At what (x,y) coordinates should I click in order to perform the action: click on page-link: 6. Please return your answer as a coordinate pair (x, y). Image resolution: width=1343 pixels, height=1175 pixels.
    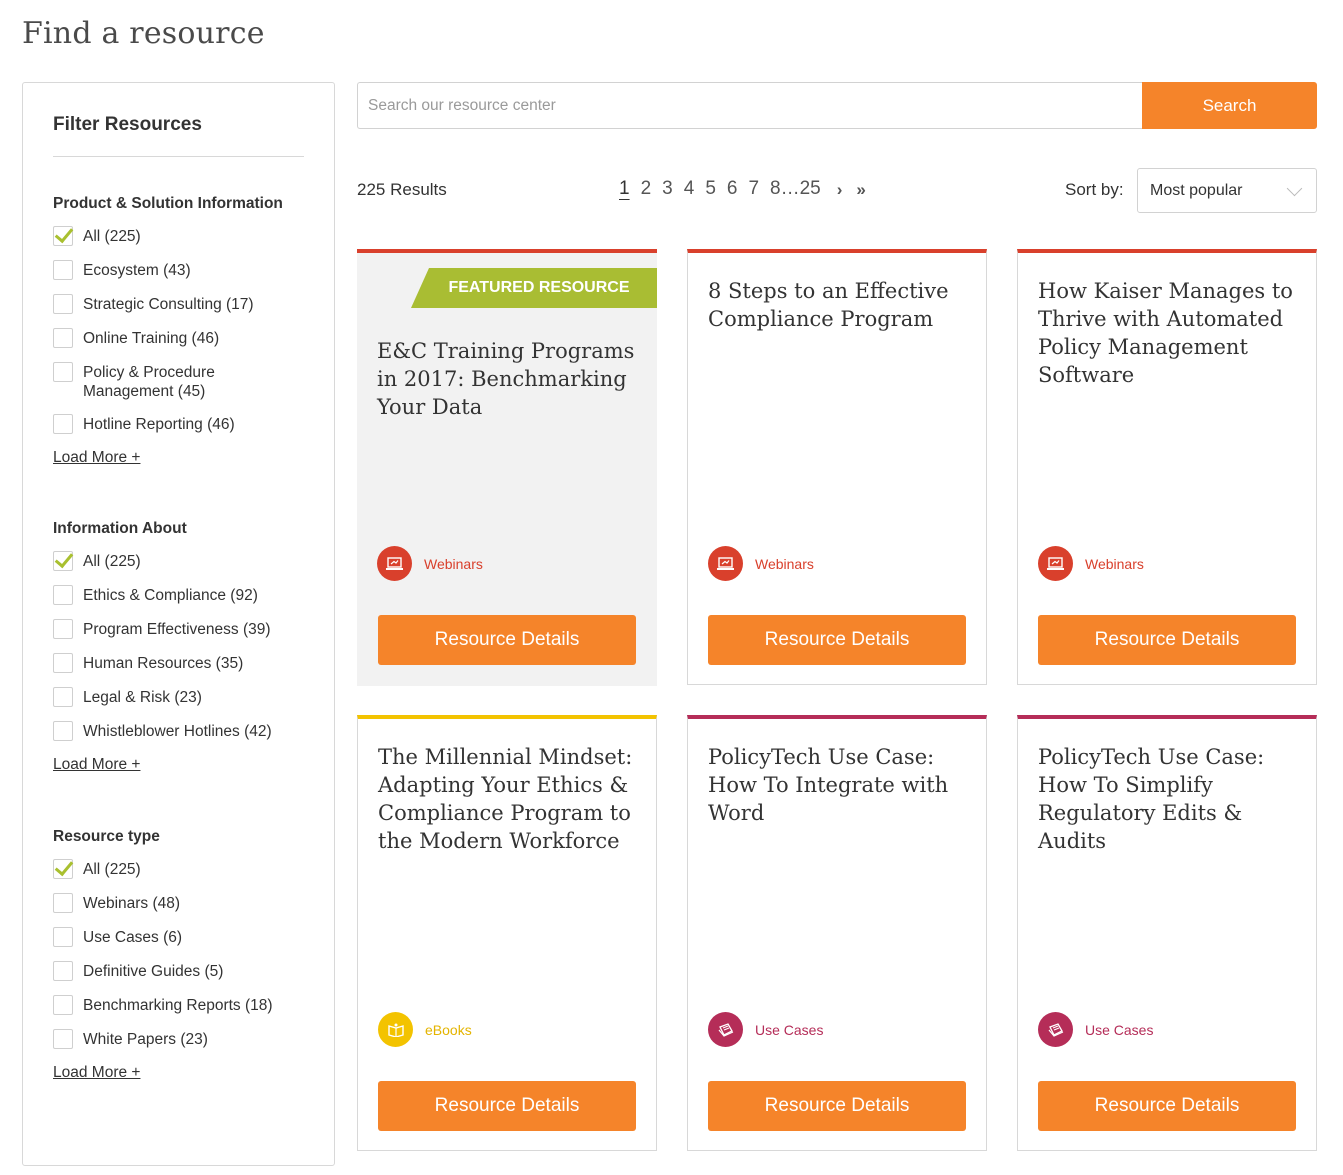
    Looking at the image, I should click on (732, 189).